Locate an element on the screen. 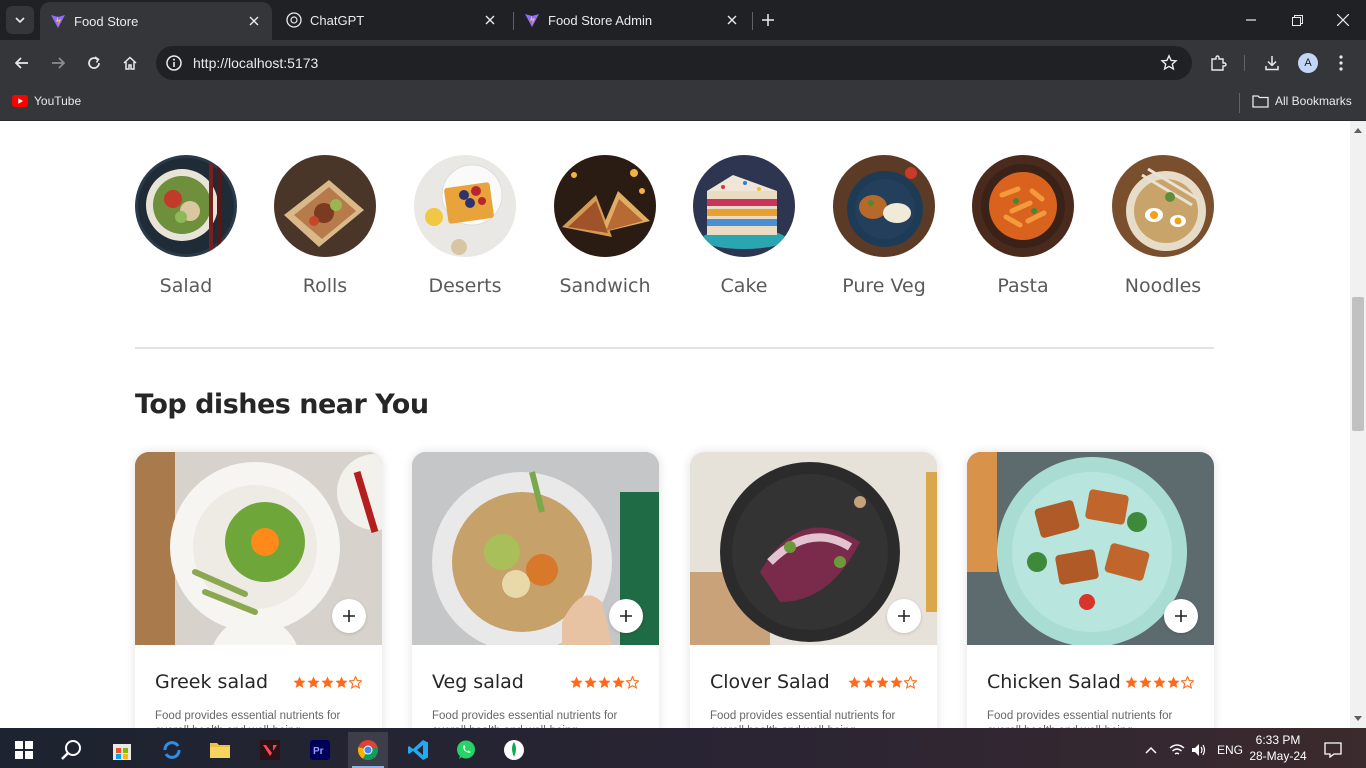 The image size is (1366, 768). language-indicator: ENG is located at coordinates (1230, 750).